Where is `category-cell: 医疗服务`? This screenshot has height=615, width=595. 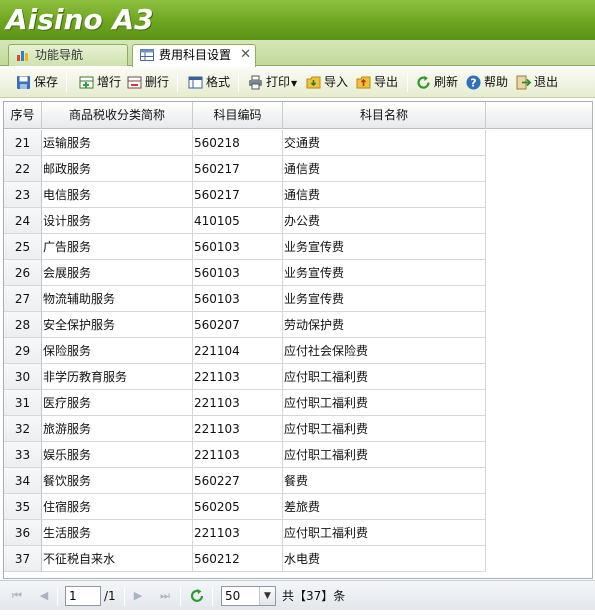
category-cell: 医疗服务 is located at coordinates (117, 403).